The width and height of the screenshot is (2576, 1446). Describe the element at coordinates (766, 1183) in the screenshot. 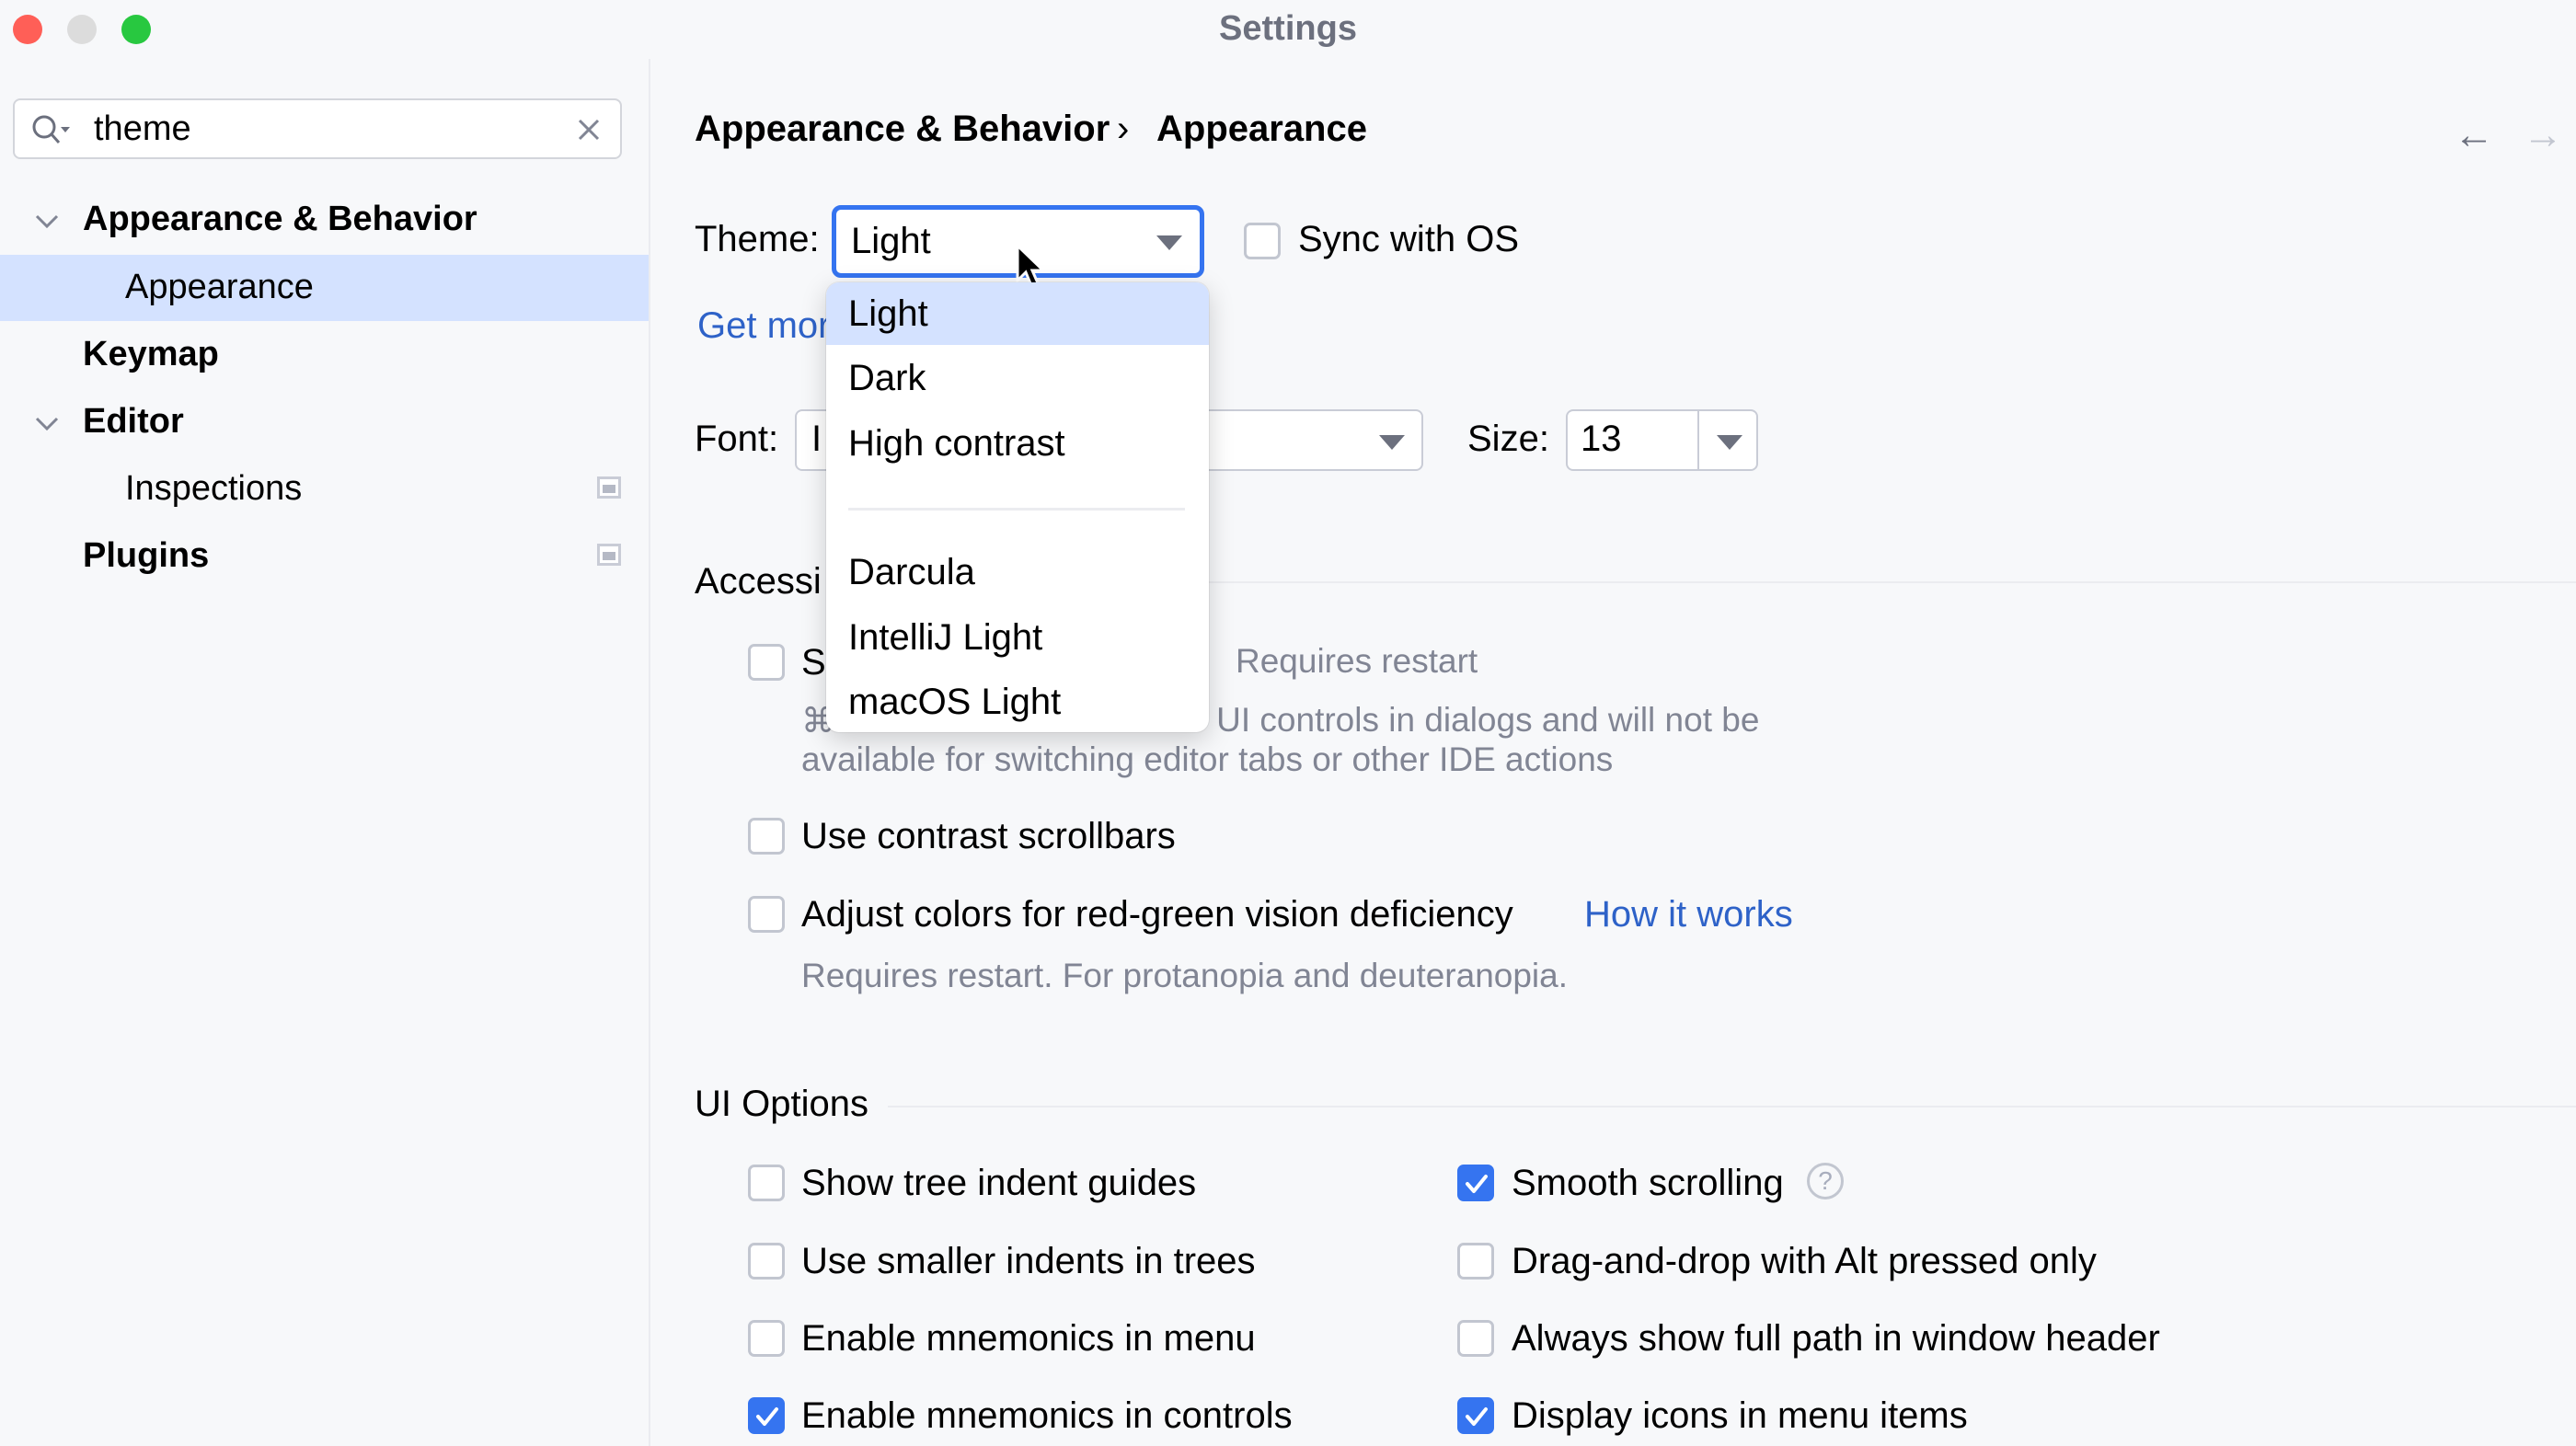

I see `show-tree-indent-guides-checkbox` at that location.